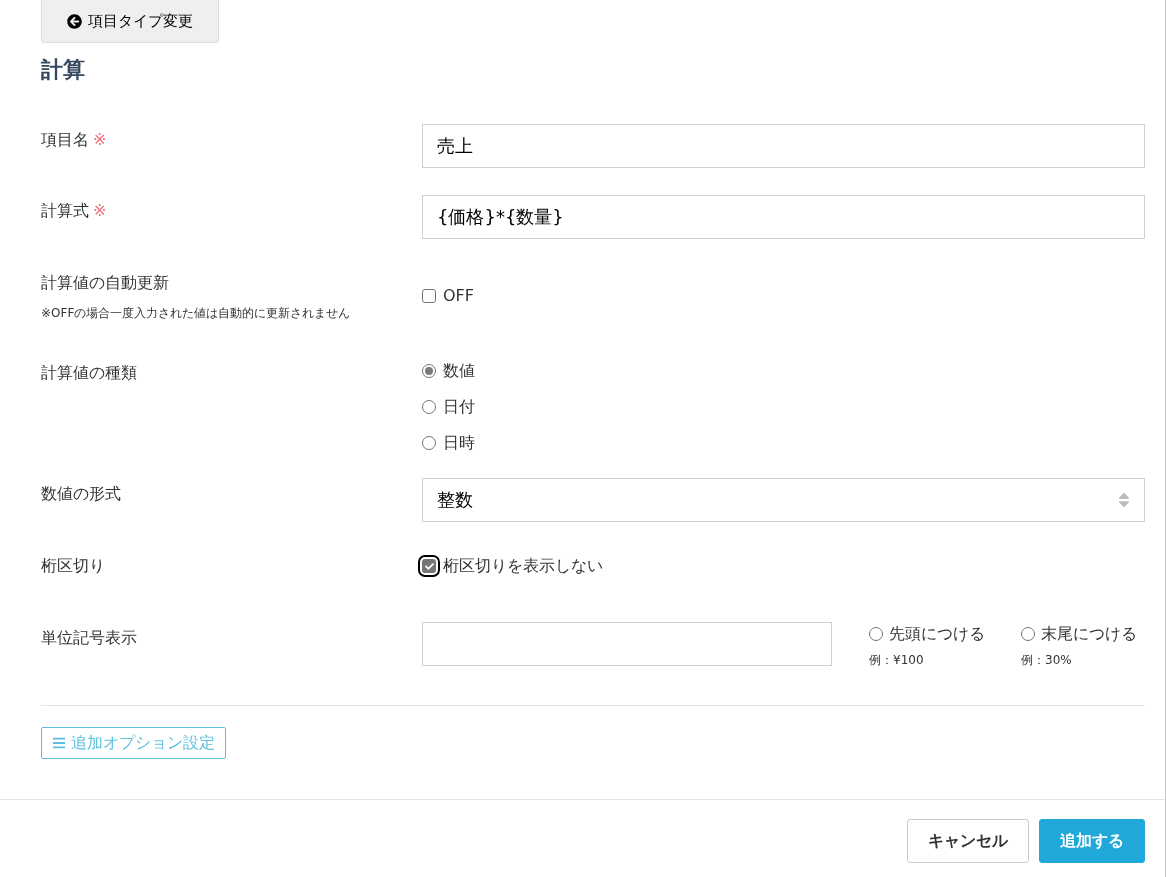 This screenshot has width=1166, height=877. Describe the element at coordinates (897, 660) in the screenshot. I see `example-text: 例：¥100` at that location.